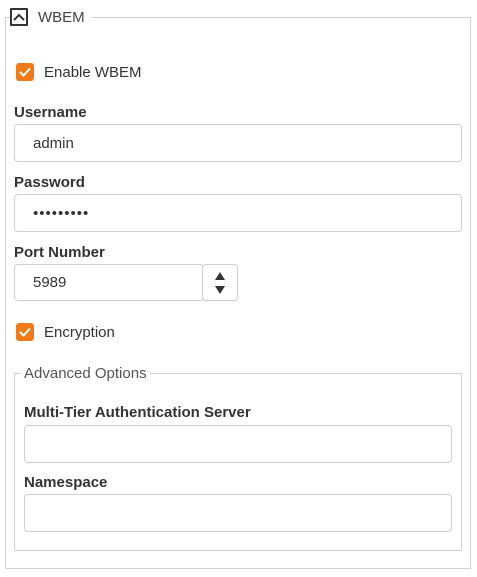 This screenshot has width=477, height=577. Describe the element at coordinates (238, 143) in the screenshot. I see `username-input` at that location.